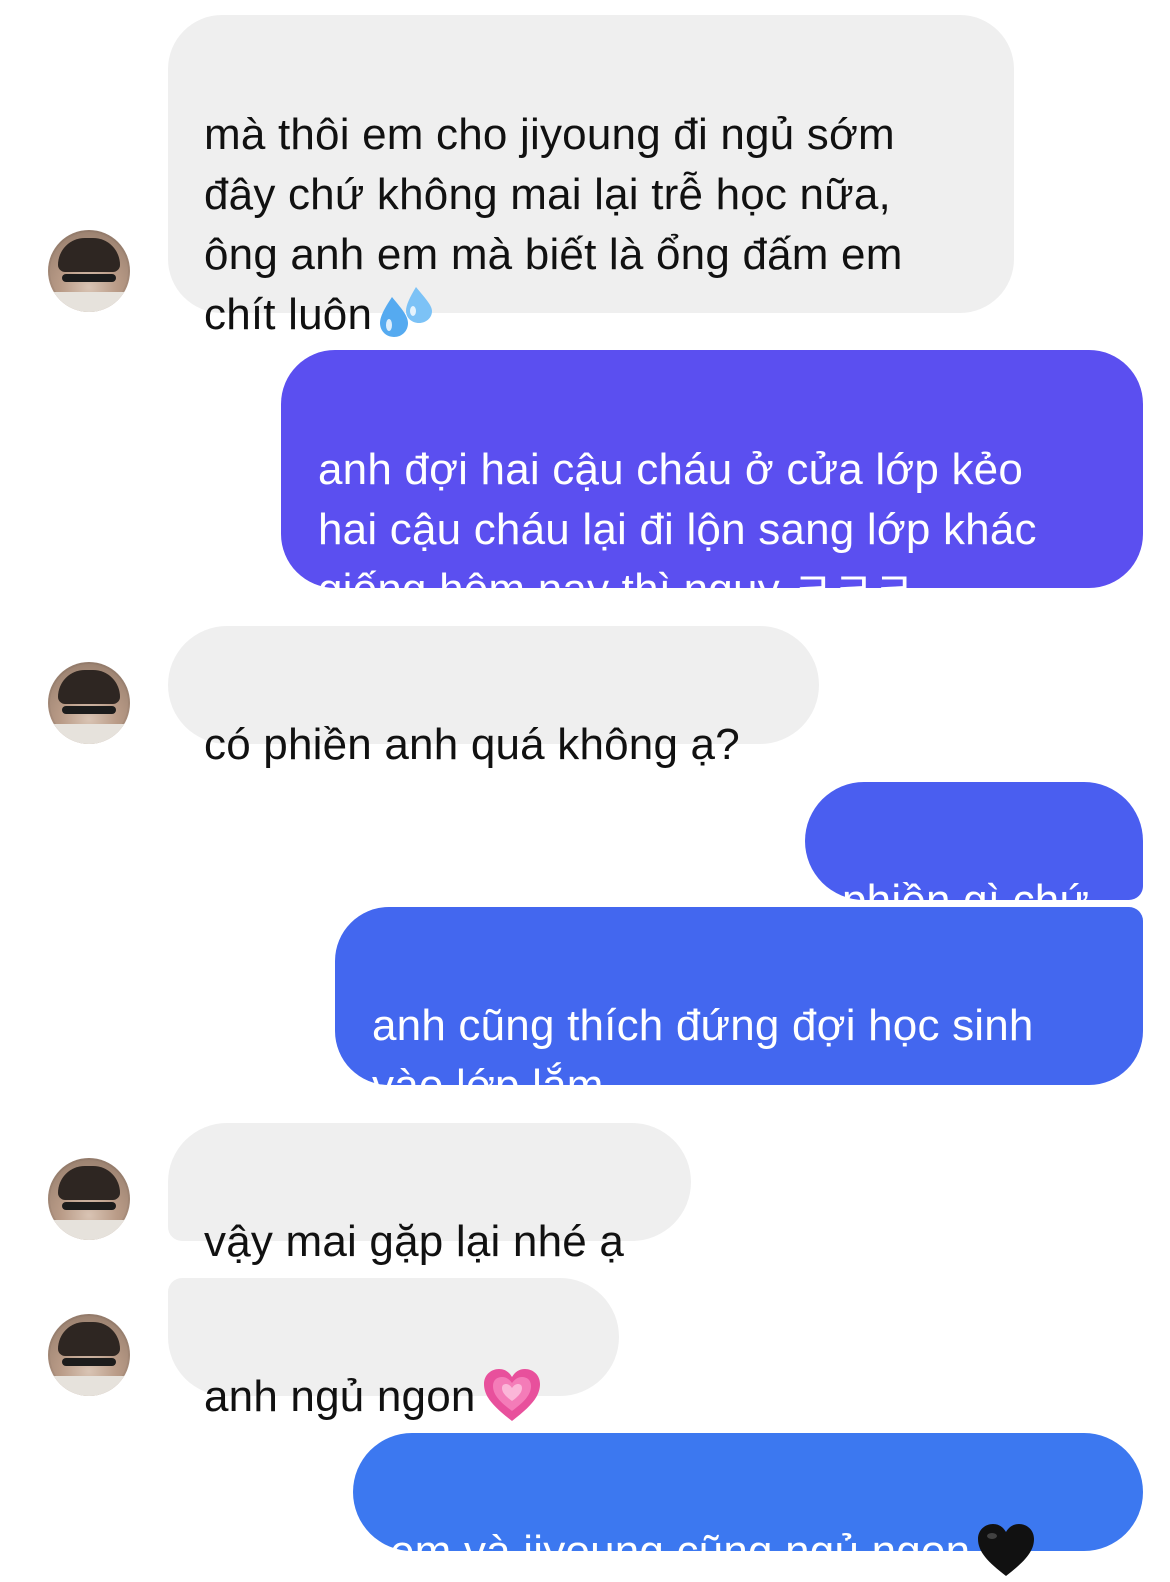 This screenshot has height=1582, width=1170. Describe the element at coordinates (511, 1395) in the screenshot. I see `growing-heart-icon` at that location.